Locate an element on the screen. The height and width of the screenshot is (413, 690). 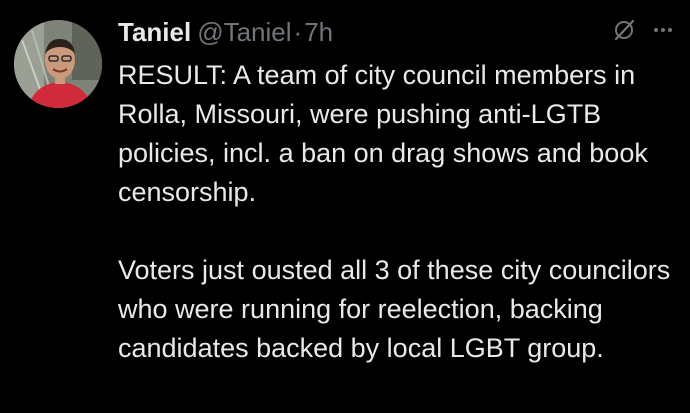
header-actions is located at coordinates (643, 30).